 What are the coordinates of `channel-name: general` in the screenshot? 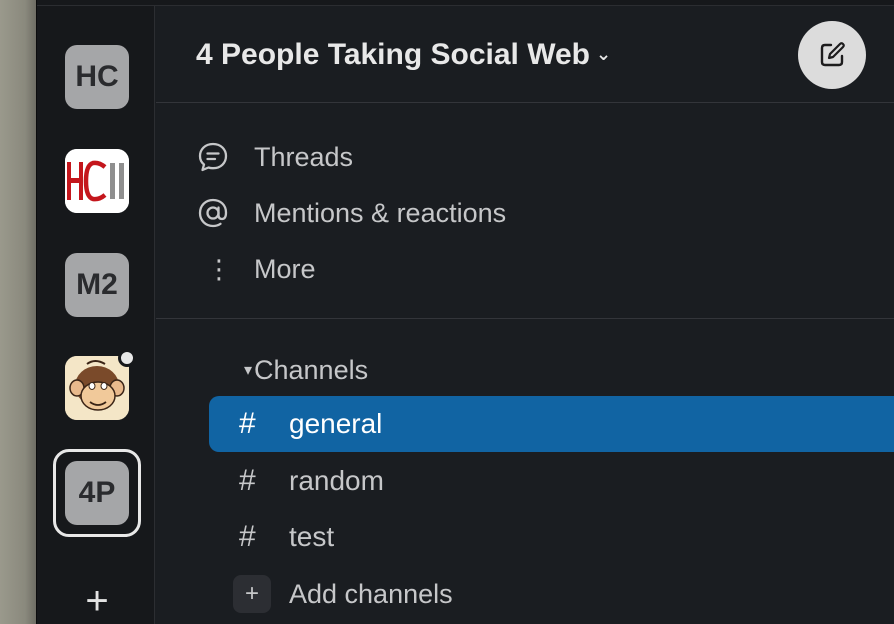 It's located at (336, 423).